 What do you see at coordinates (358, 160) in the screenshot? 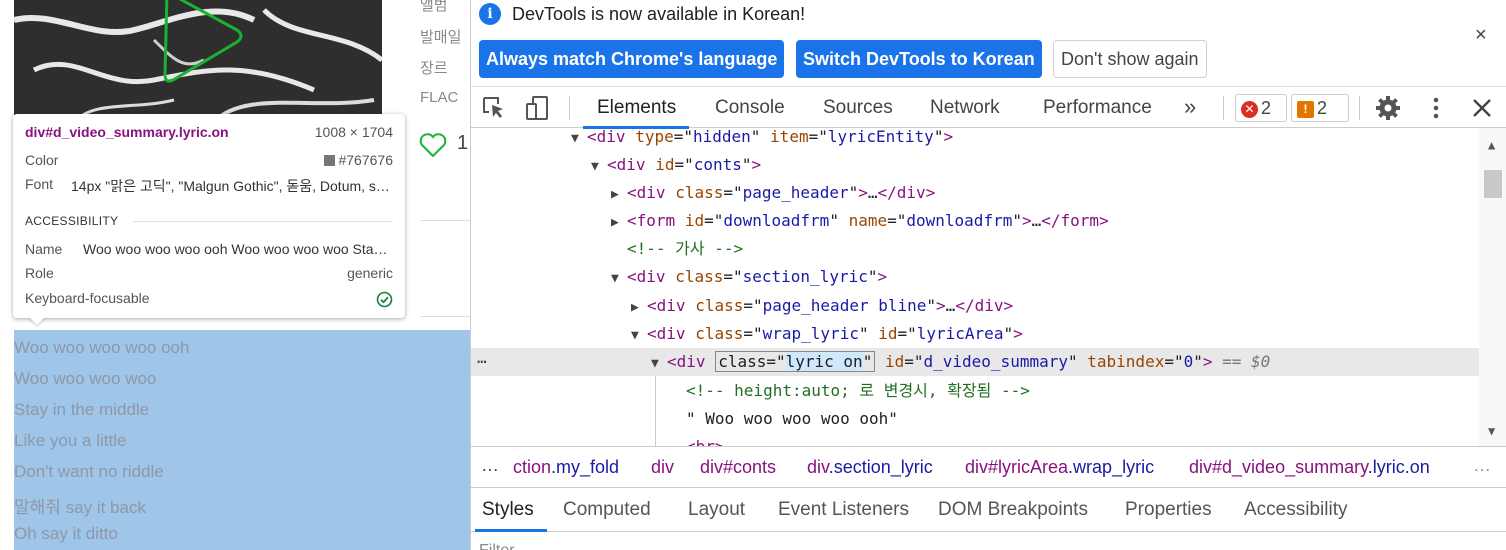
I see `tooltip-color-value-wrap: #767676` at bounding box center [358, 160].